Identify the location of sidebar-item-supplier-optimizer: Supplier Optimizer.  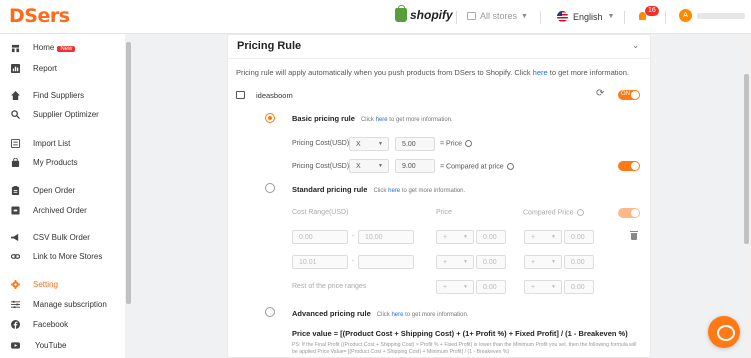
(62, 114).